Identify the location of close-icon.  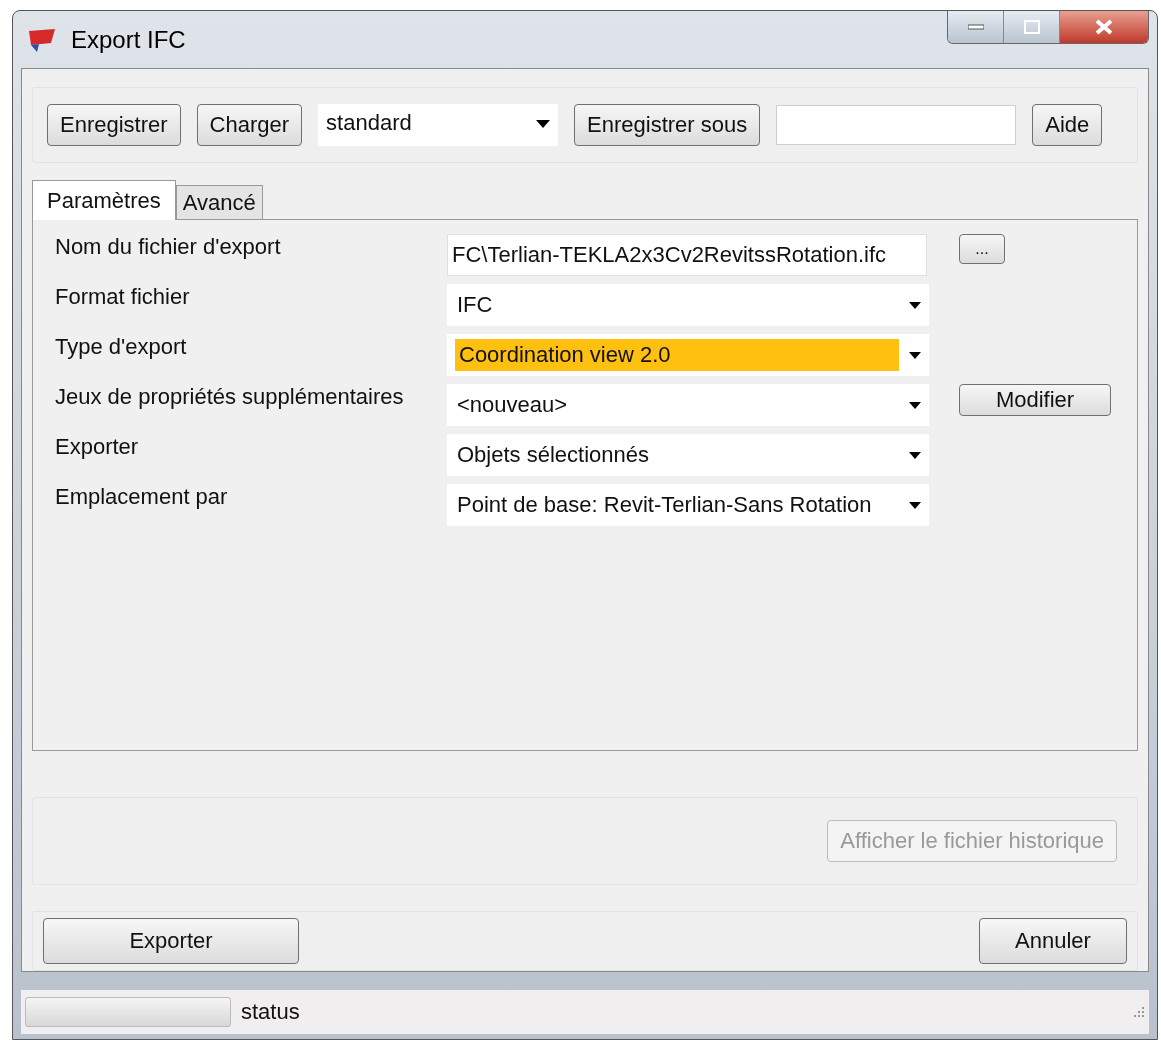
(1104, 27).